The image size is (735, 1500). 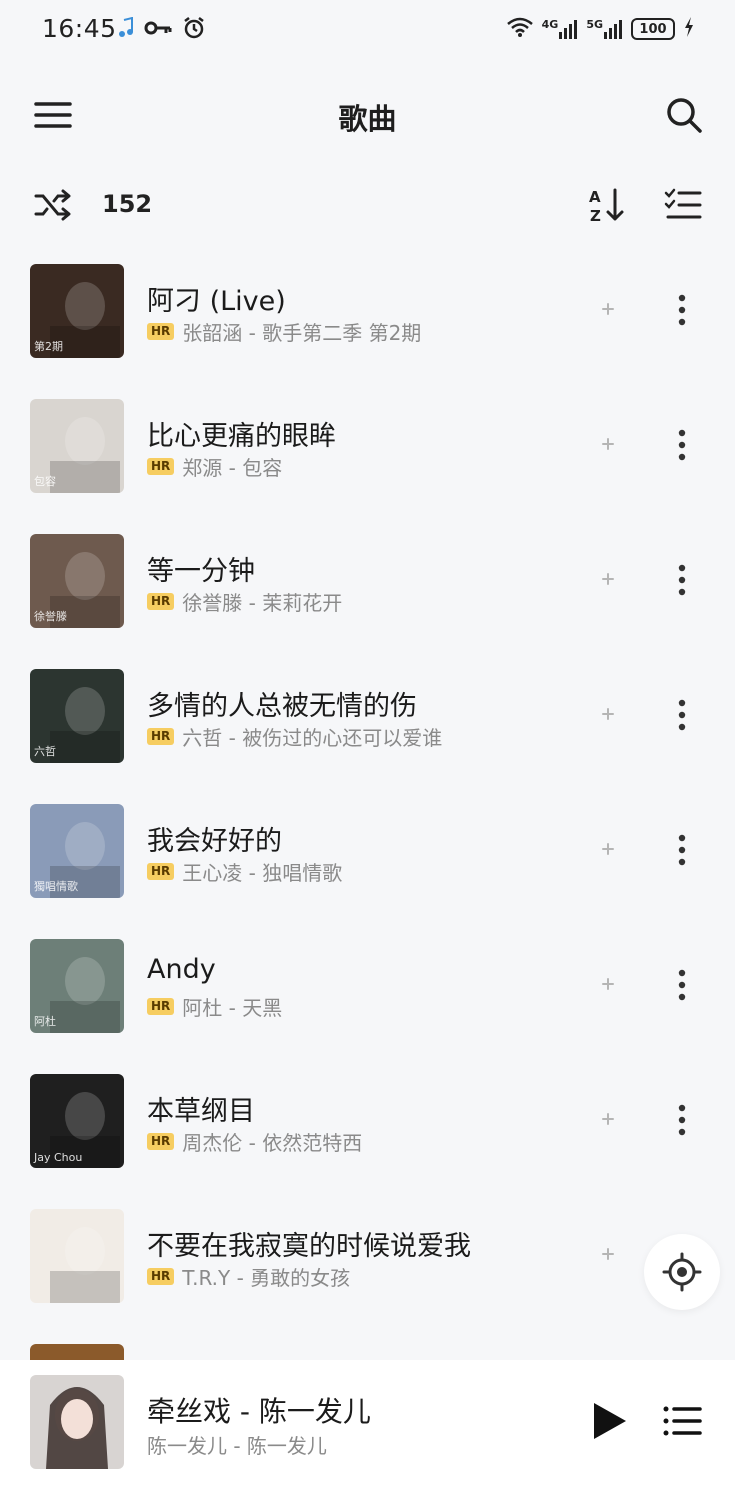 I want to click on list-toolbar: 152 AZ, so click(x=367, y=205).